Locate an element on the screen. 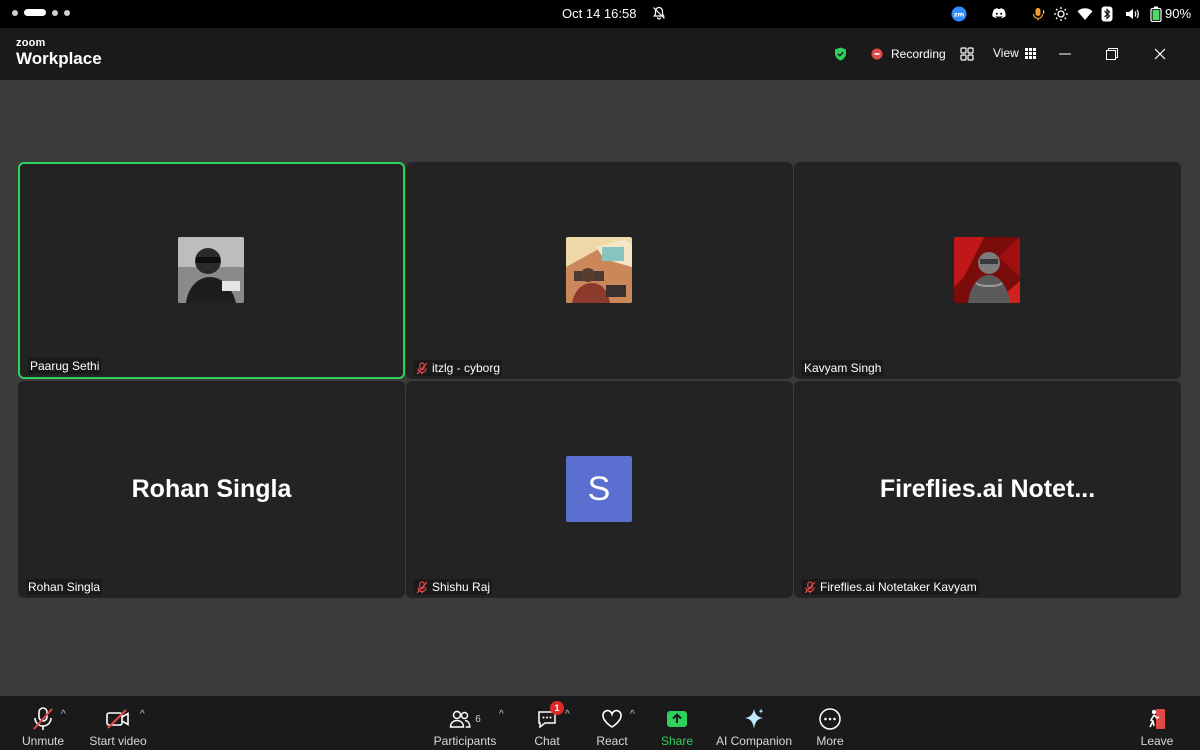 Image resolution: width=1200 pixels, height=750 pixels. battery-tray-icon is located at coordinates (1156, 14).